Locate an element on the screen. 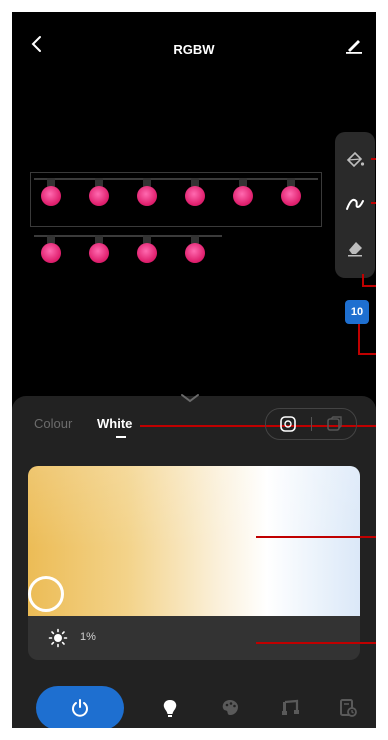 Image resolution: width=388 pixels, height=740 pixels. power-button is located at coordinates (80, 707).